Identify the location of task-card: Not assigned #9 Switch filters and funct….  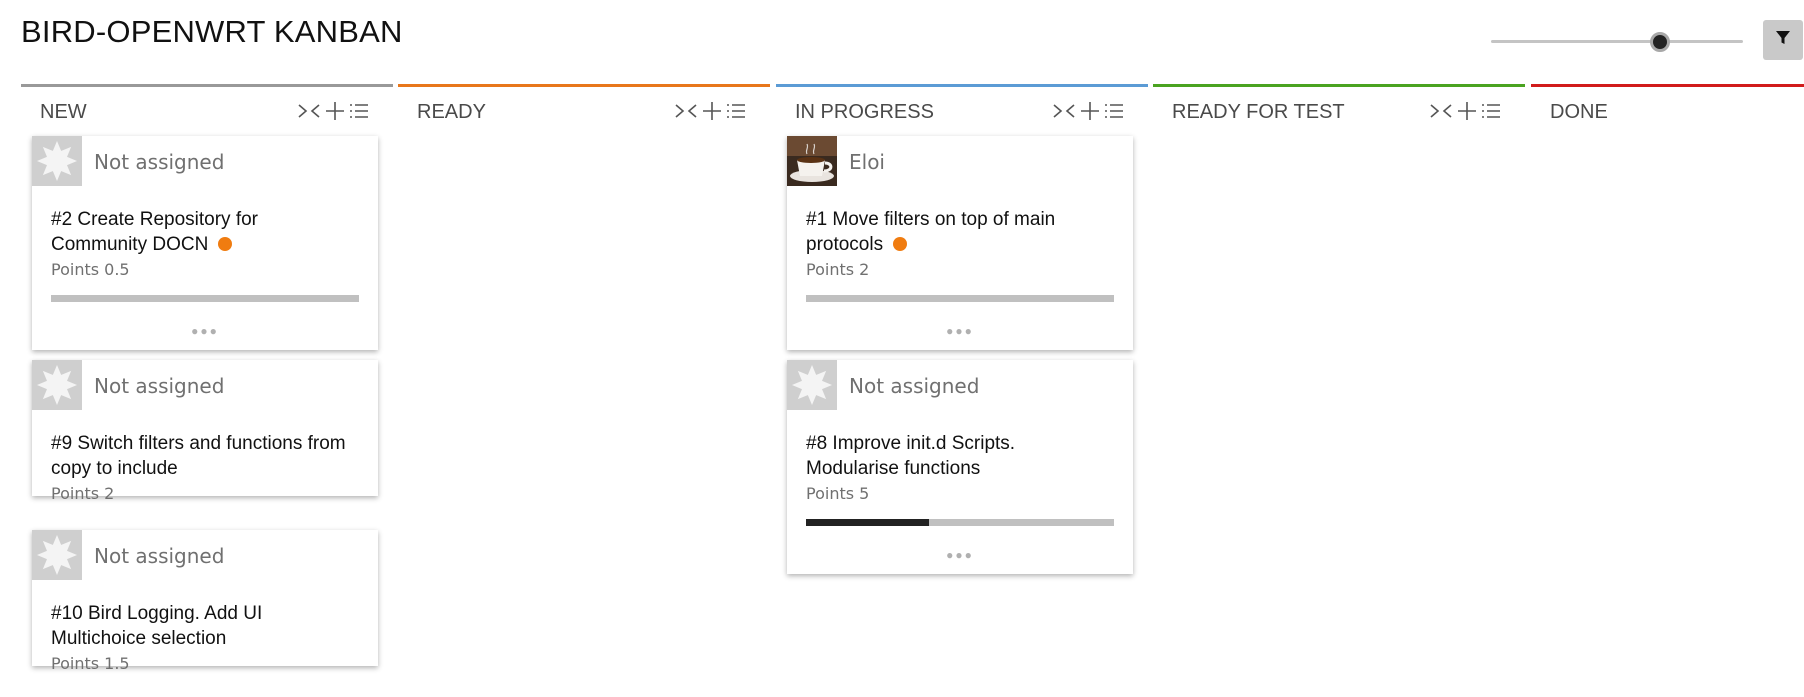
(205, 431).